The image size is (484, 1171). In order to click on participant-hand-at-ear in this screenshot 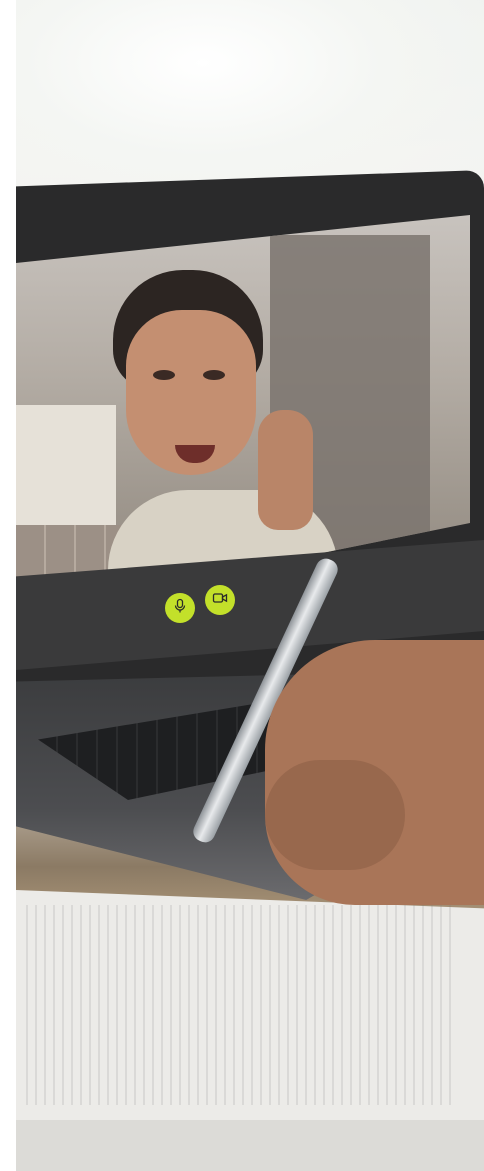, I will do `click(285, 470)`.